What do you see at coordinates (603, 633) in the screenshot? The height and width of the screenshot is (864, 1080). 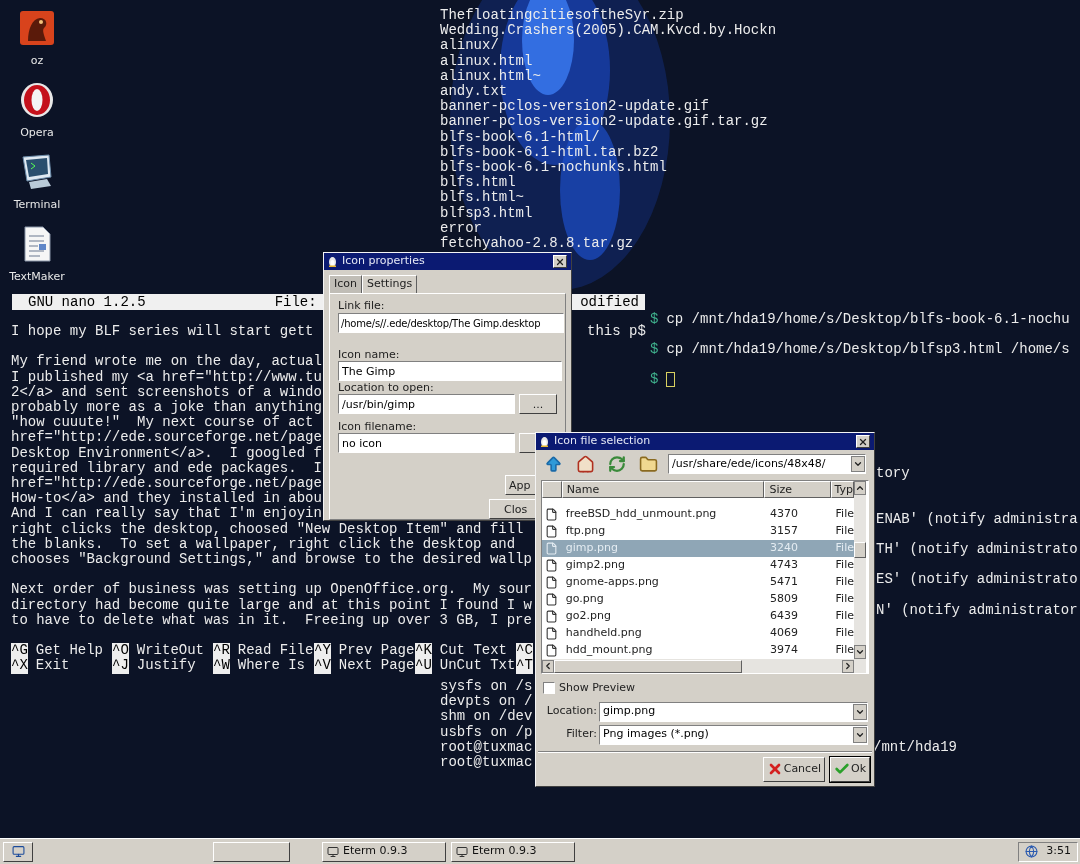 I see `file-name: handheld.png` at bounding box center [603, 633].